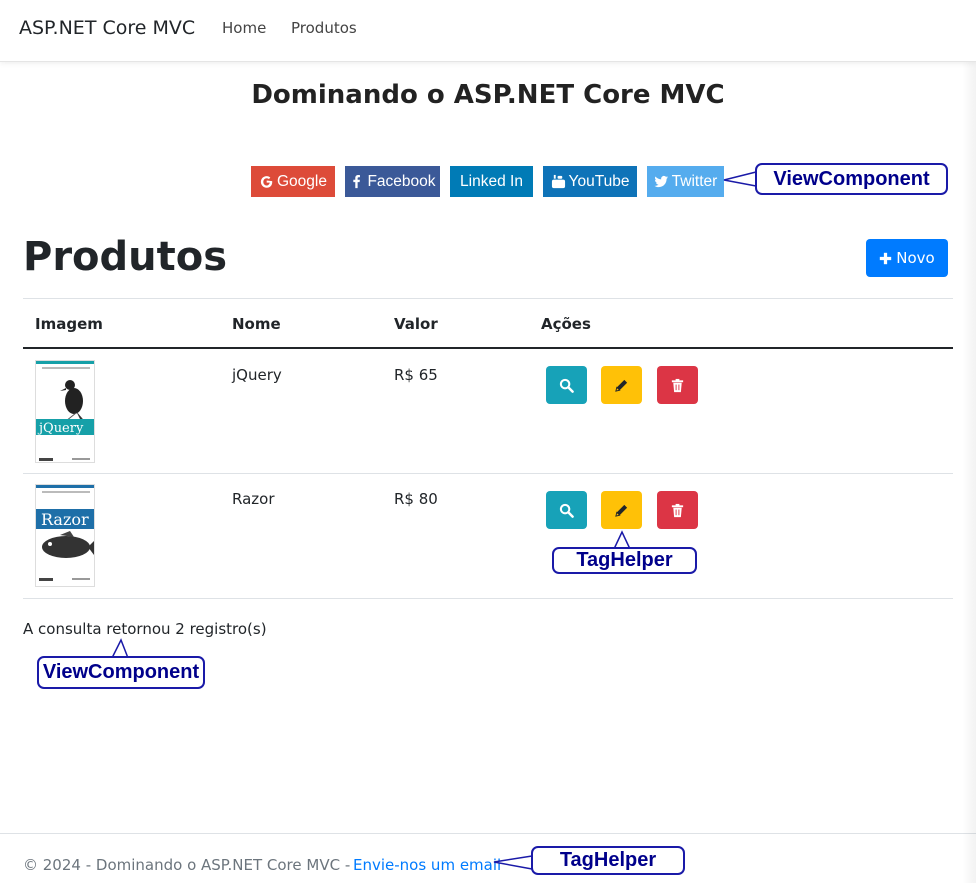 The width and height of the screenshot is (976, 883). What do you see at coordinates (302, 181) in the screenshot?
I see `google-label: Google` at bounding box center [302, 181].